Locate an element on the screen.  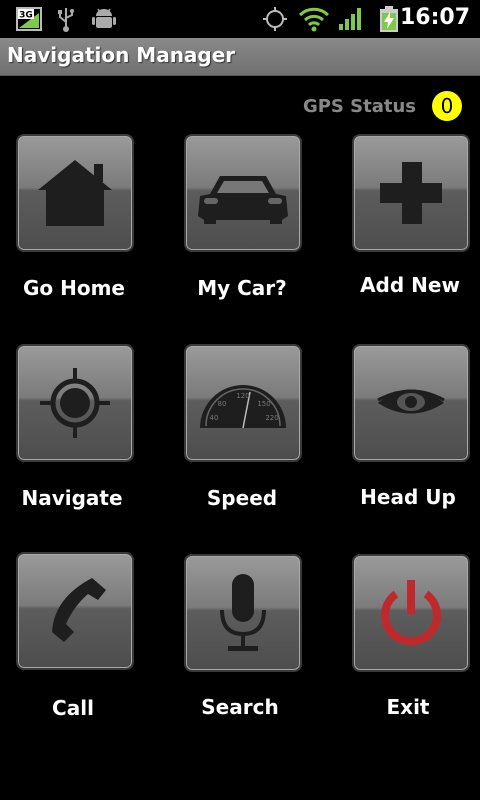
page-title: Navigation Manager is located at coordinates (121, 55).